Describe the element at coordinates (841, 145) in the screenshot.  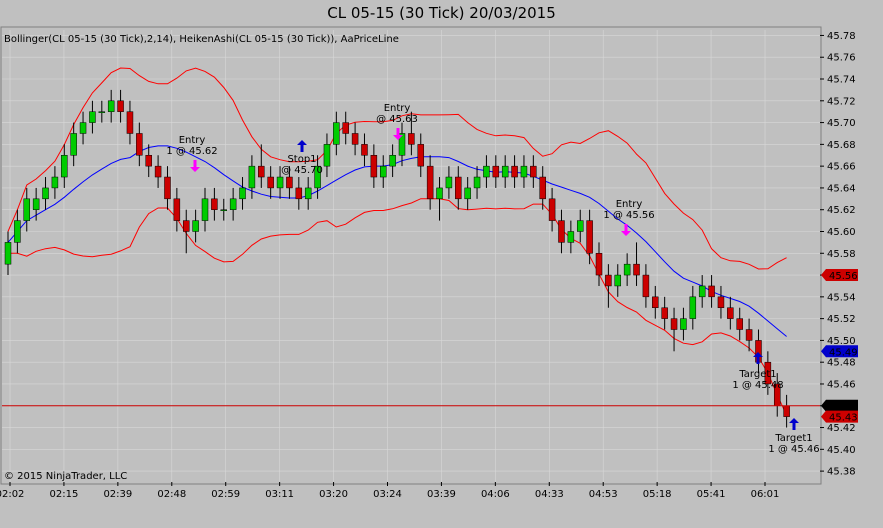
I see `y-tick-label: 45.68` at that location.